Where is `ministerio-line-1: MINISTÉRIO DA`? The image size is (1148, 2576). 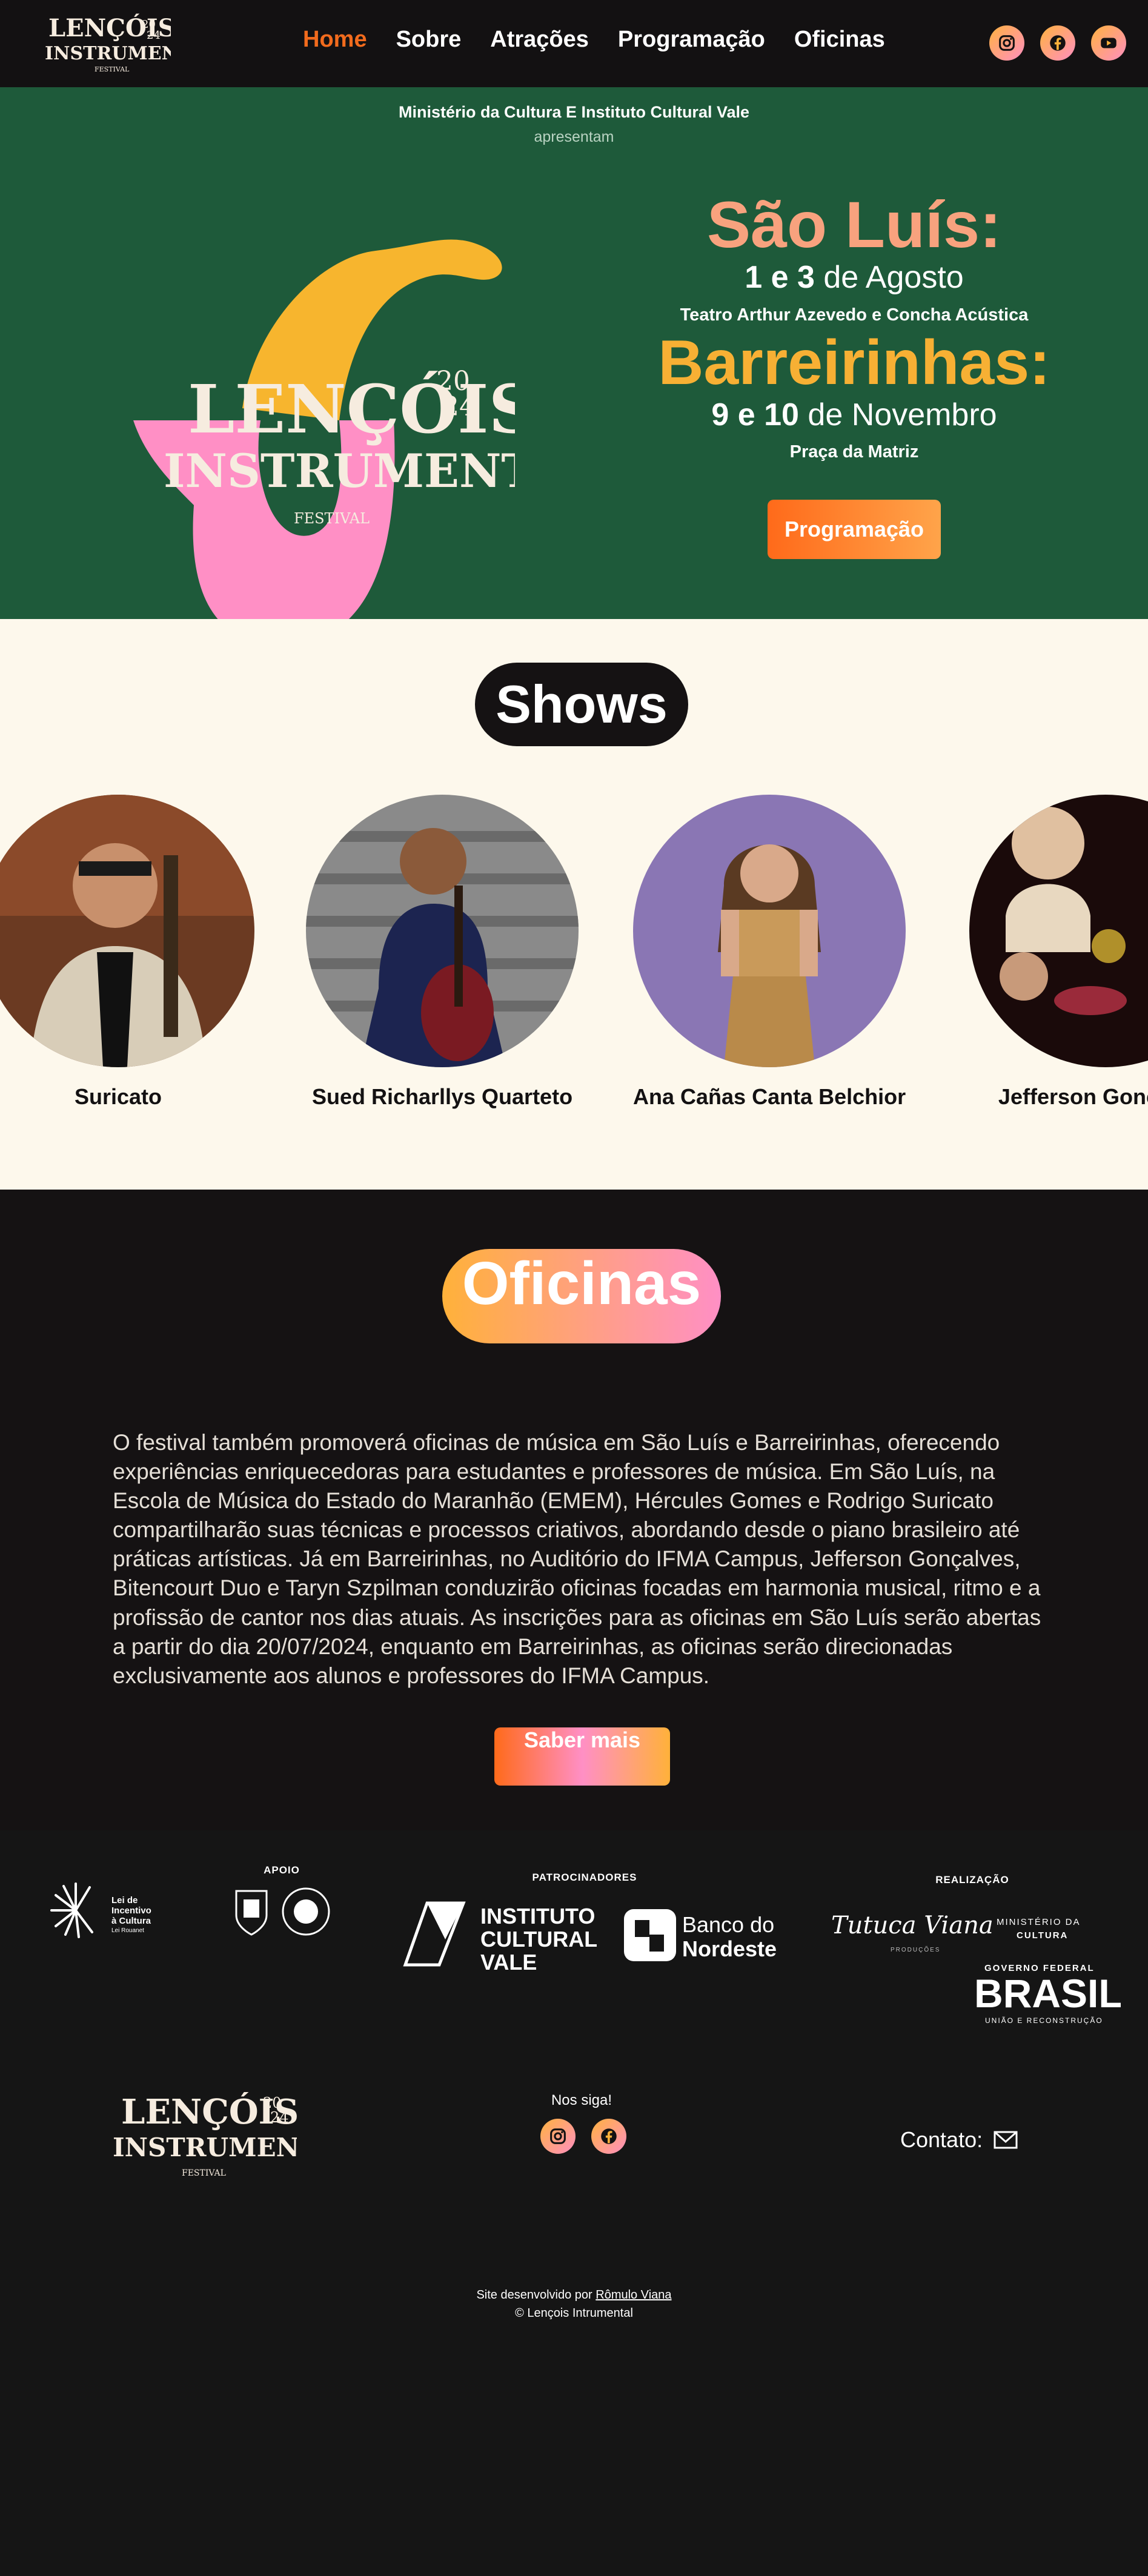 ministerio-line-1: MINISTÉRIO DA is located at coordinates (1039, 1922).